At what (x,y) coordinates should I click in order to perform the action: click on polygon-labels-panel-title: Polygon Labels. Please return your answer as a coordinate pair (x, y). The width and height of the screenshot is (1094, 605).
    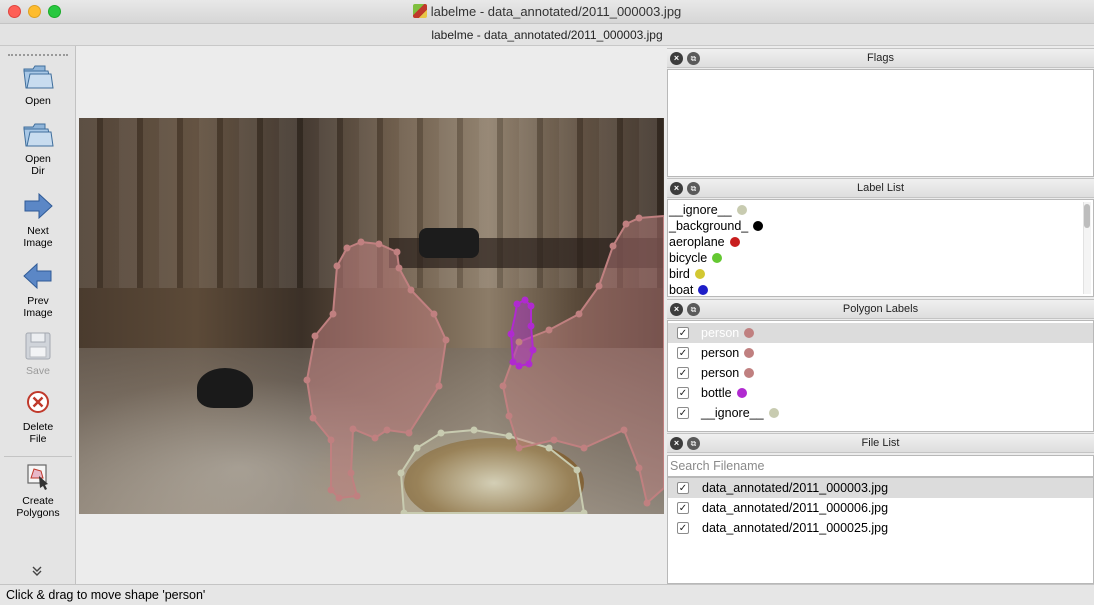
    Looking at the image, I should click on (880, 309).